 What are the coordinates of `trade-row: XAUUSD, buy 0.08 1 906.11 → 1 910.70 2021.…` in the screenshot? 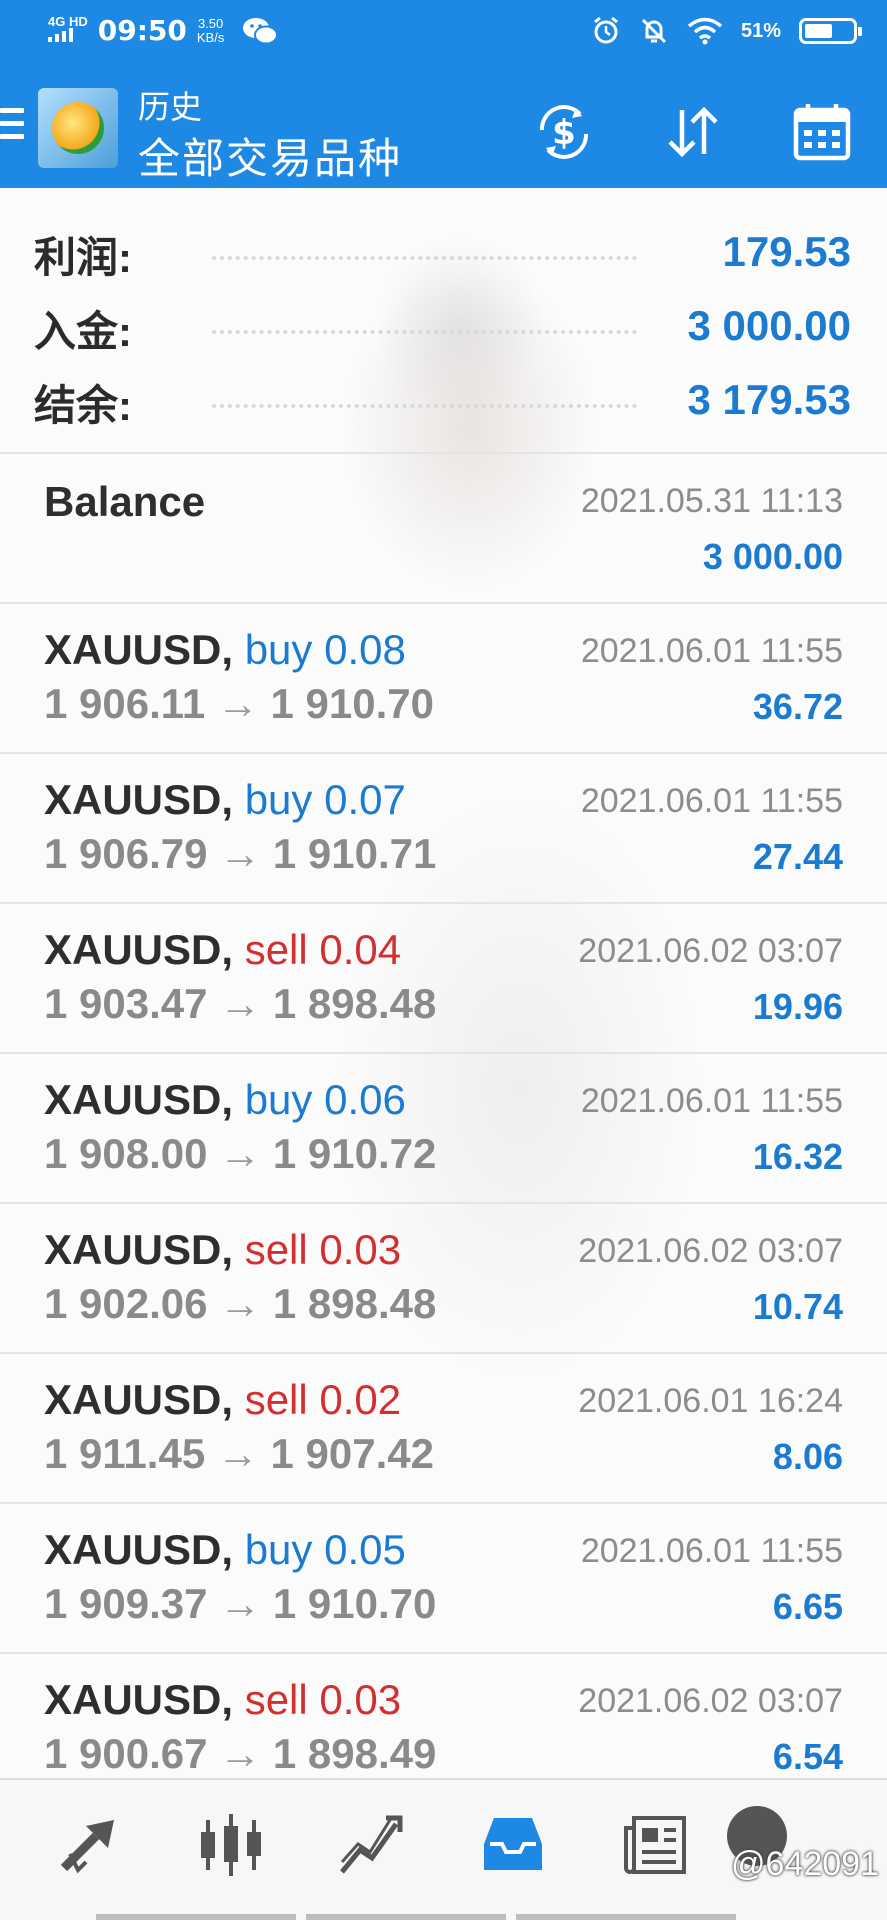 It's located at (443, 677).